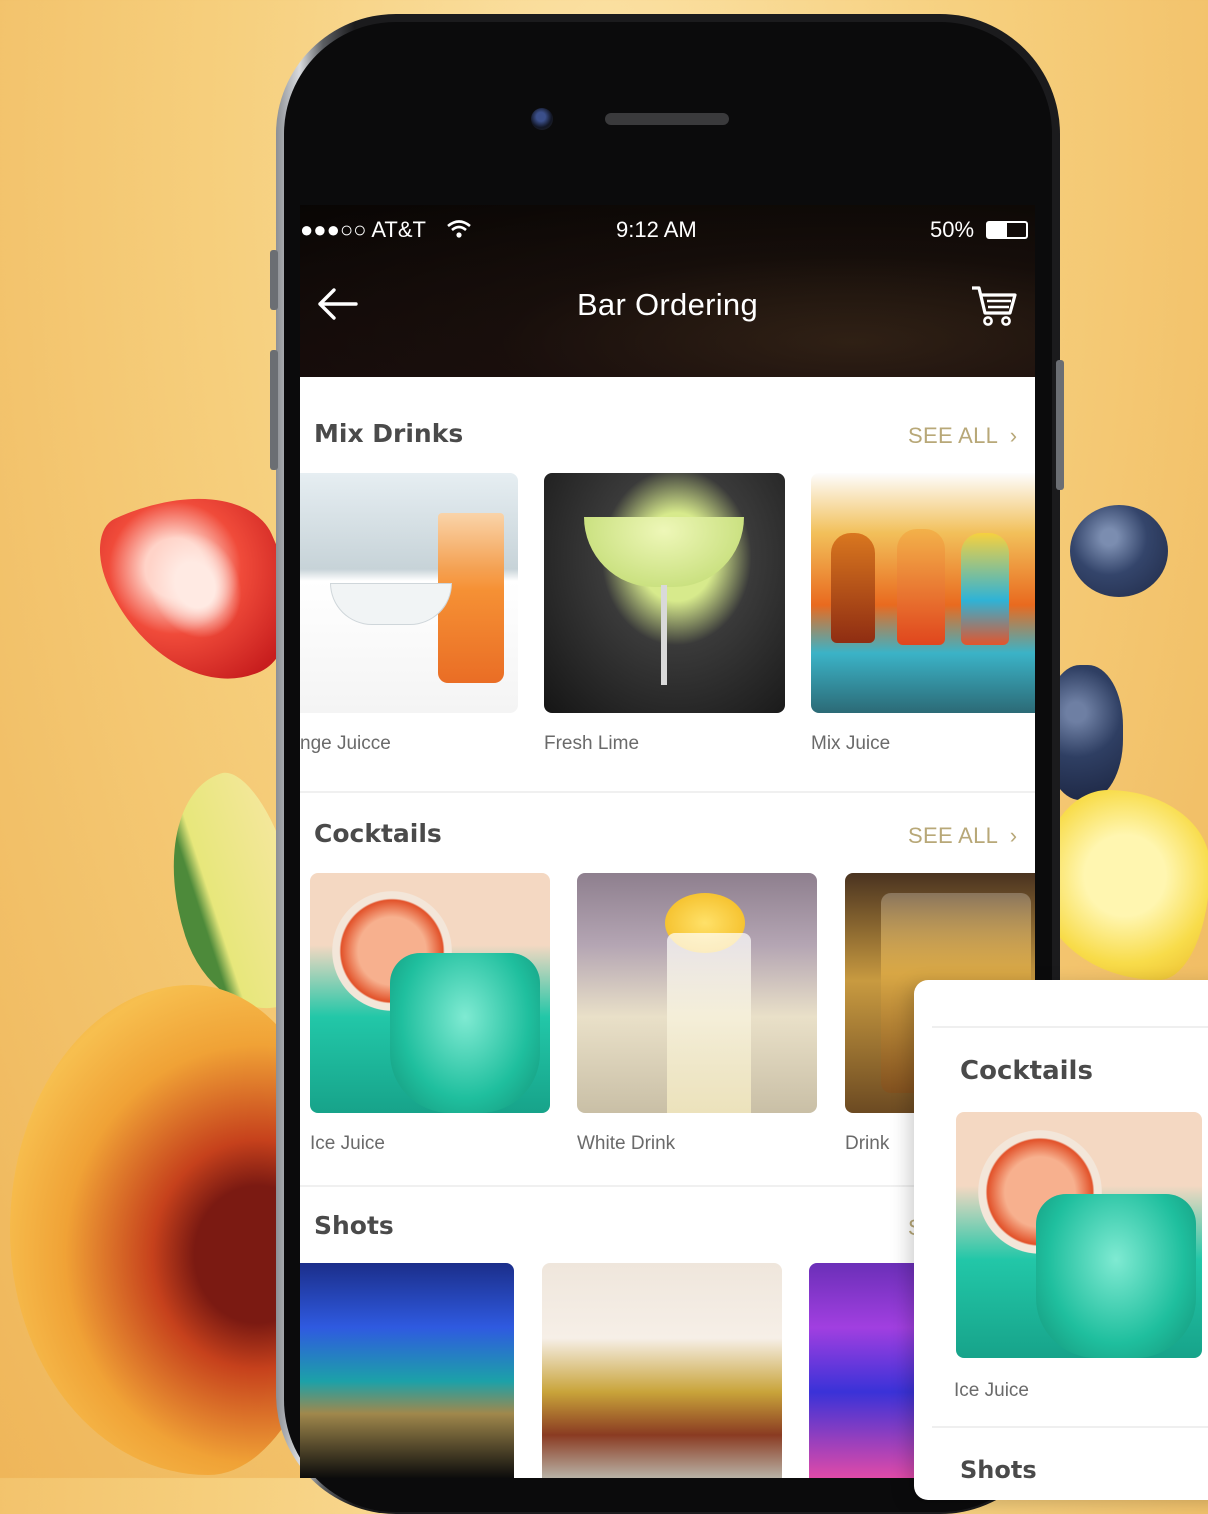 The height and width of the screenshot is (1514, 1208). What do you see at coordinates (952, 229) in the screenshot?
I see `battery-percent: 50%` at bounding box center [952, 229].